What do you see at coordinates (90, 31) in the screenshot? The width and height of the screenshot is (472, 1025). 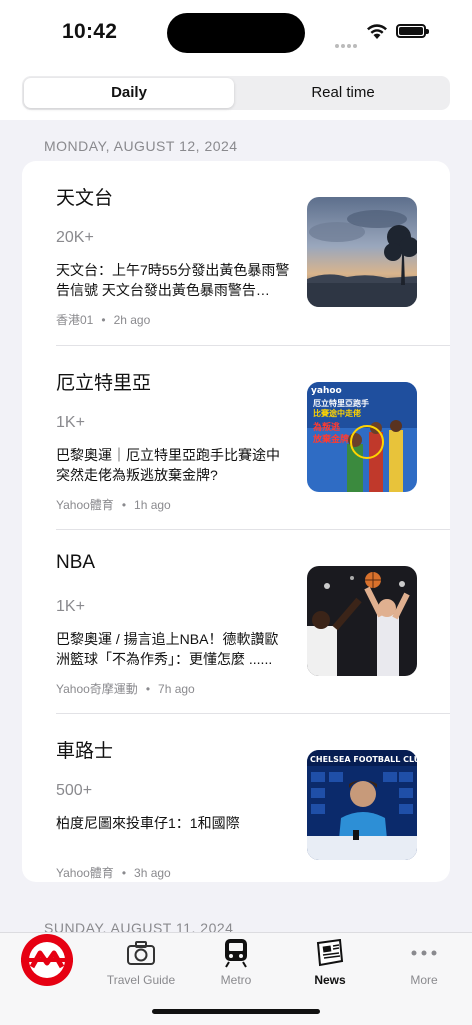 I see `status-time: 10:42` at bounding box center [90, 31].